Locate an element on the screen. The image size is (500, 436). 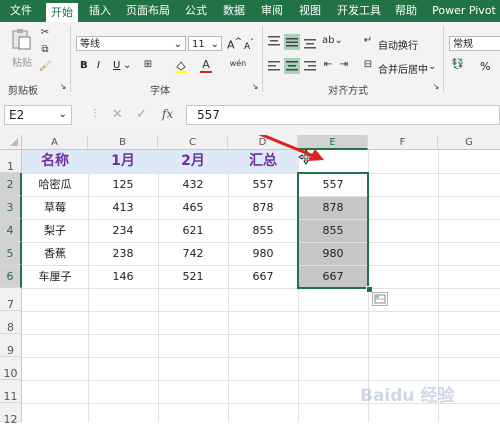
cell-c5: 742 is located at coordinates (193, 253).